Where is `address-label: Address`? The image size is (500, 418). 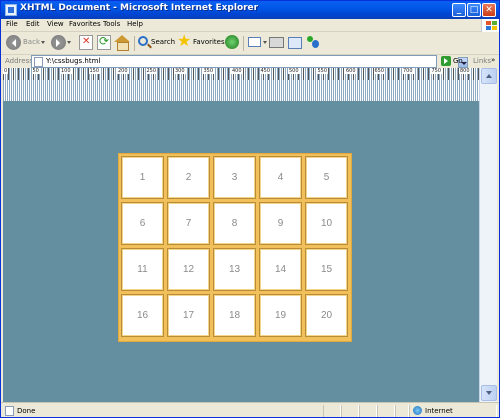
address-label: Address is located at coordinates (19, 61).